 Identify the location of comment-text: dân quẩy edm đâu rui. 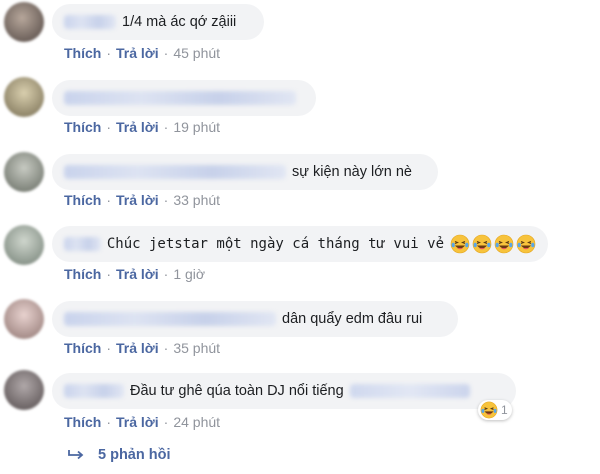
(352, 319).